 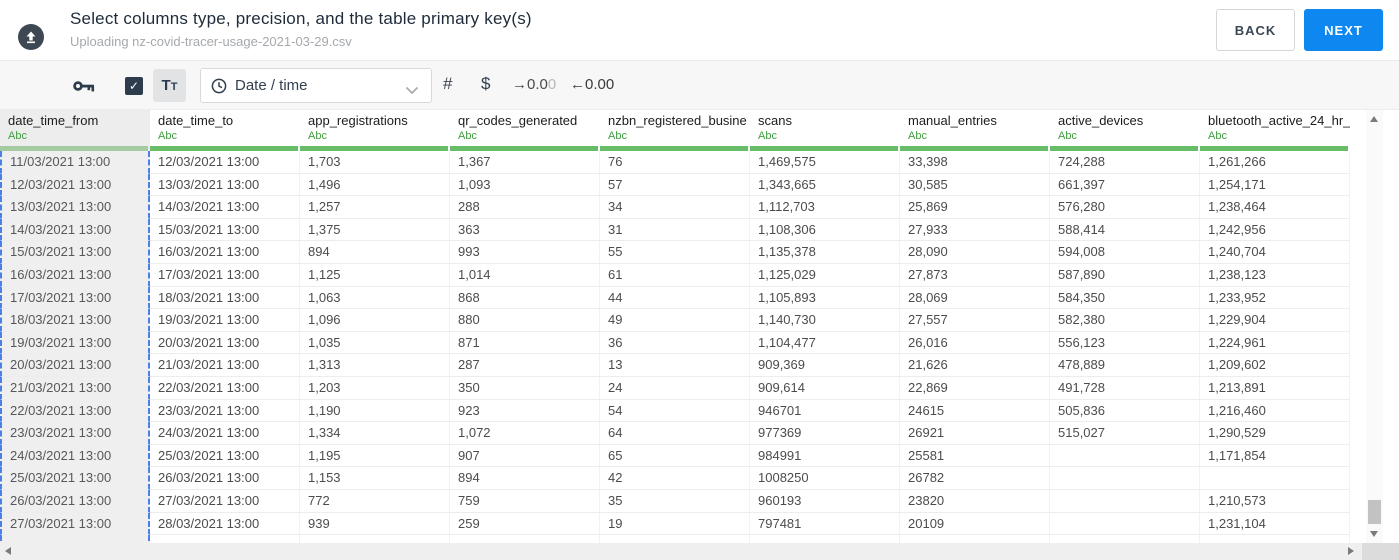 I want to click on table-cell: 1,238,464, so click(x=1275, y=207).